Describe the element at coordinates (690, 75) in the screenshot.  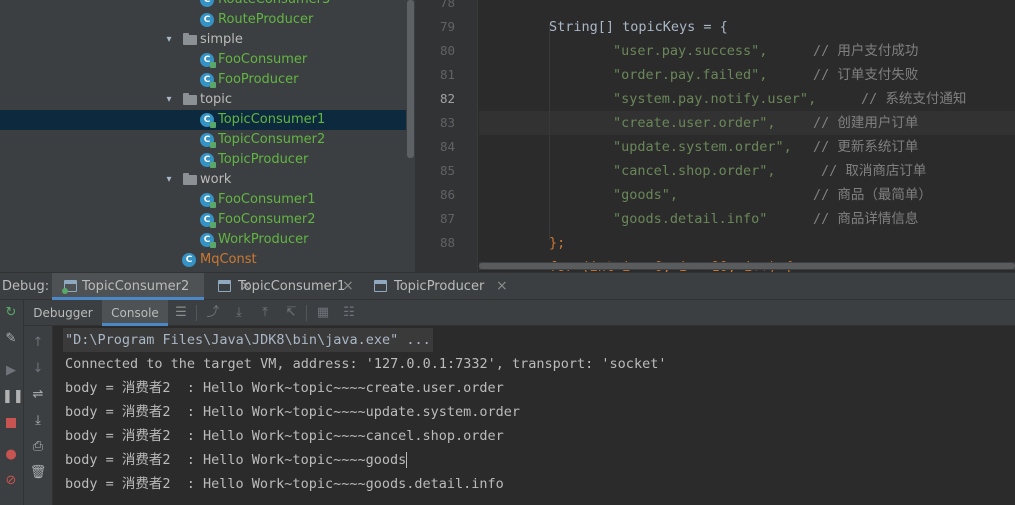
I see `code-string: "order.pay.failed",` at that location.